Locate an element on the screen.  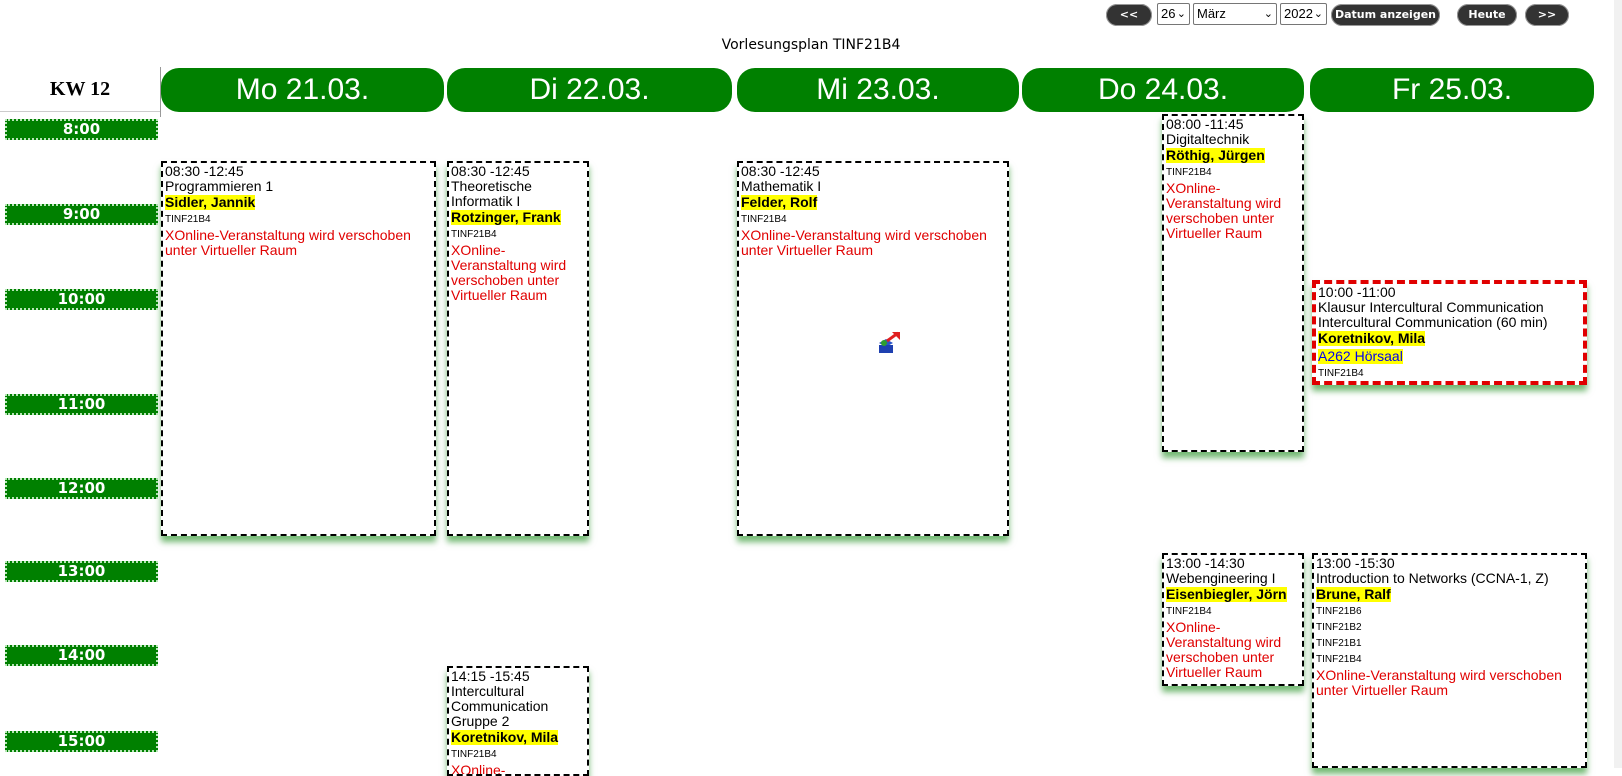
divider is located at coordinates (80, 111).